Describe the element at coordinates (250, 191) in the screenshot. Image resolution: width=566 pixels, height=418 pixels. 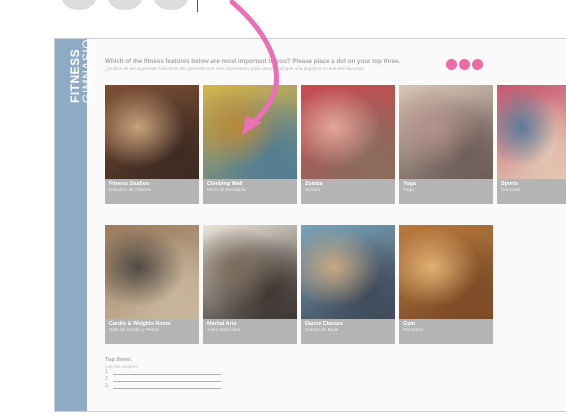
I see `feature-caption: Climbing Wall Muro de Escalada` at that location.